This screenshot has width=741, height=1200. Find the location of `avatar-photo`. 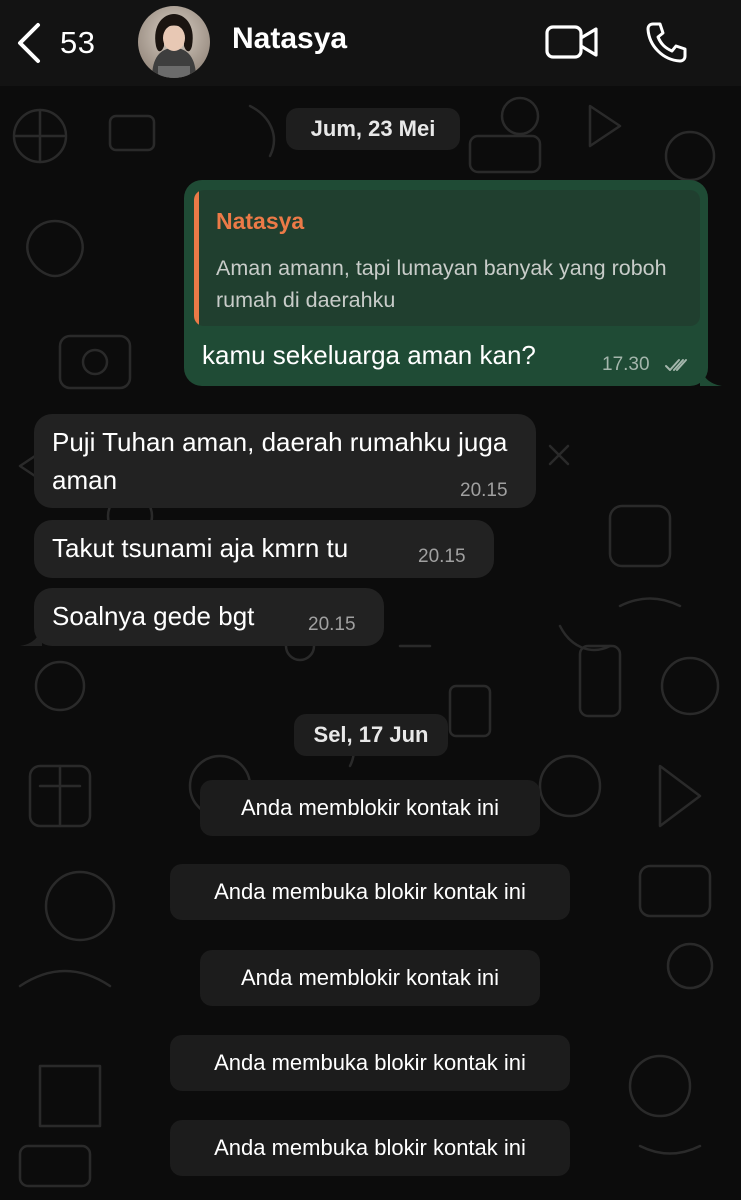

avatar-photo is located at coordinates (174, 42).